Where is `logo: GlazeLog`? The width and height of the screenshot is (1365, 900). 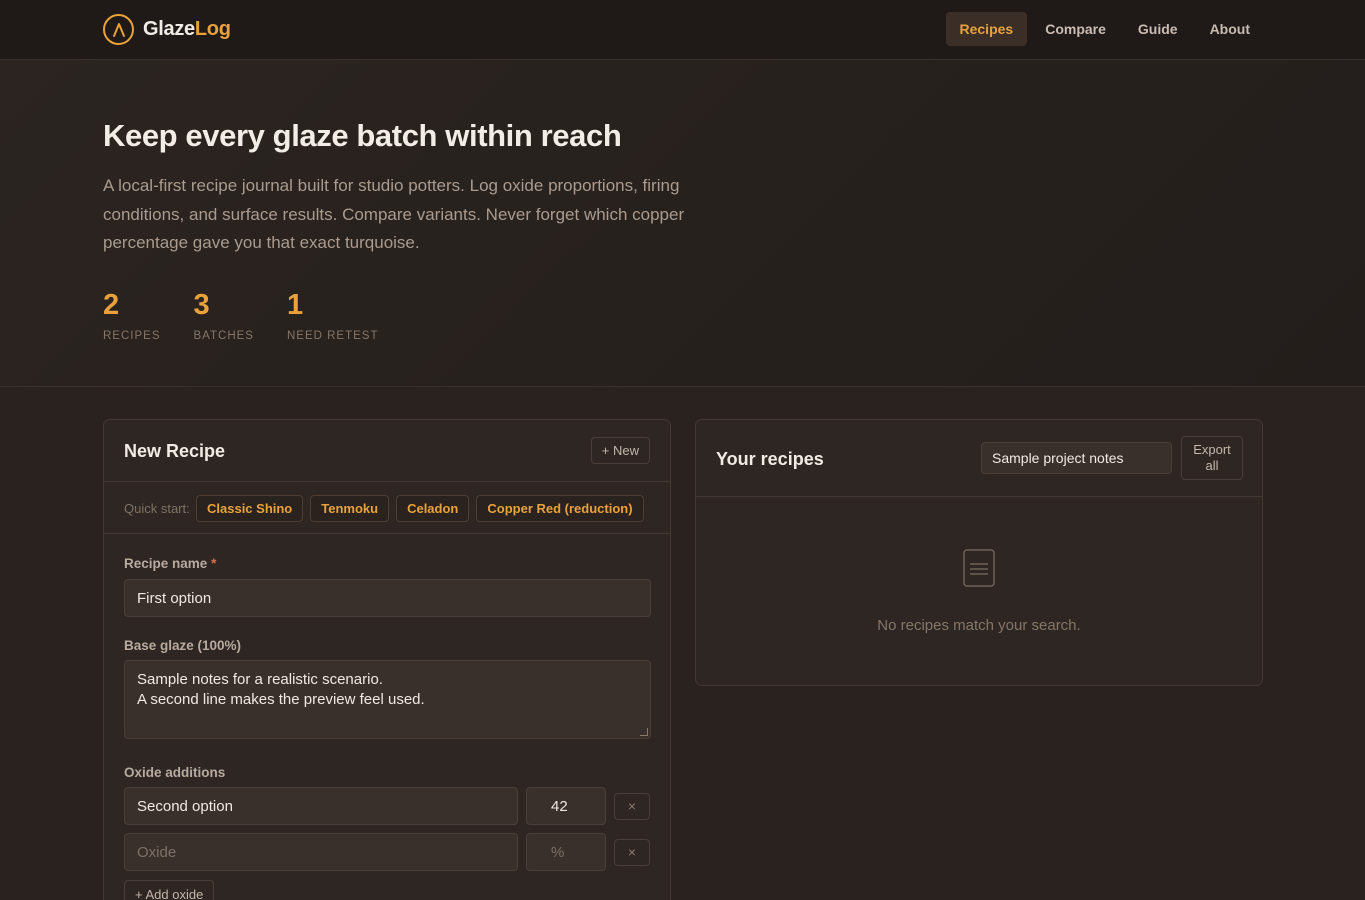 logo: GlazeLog is located at coordinates (167, 29).